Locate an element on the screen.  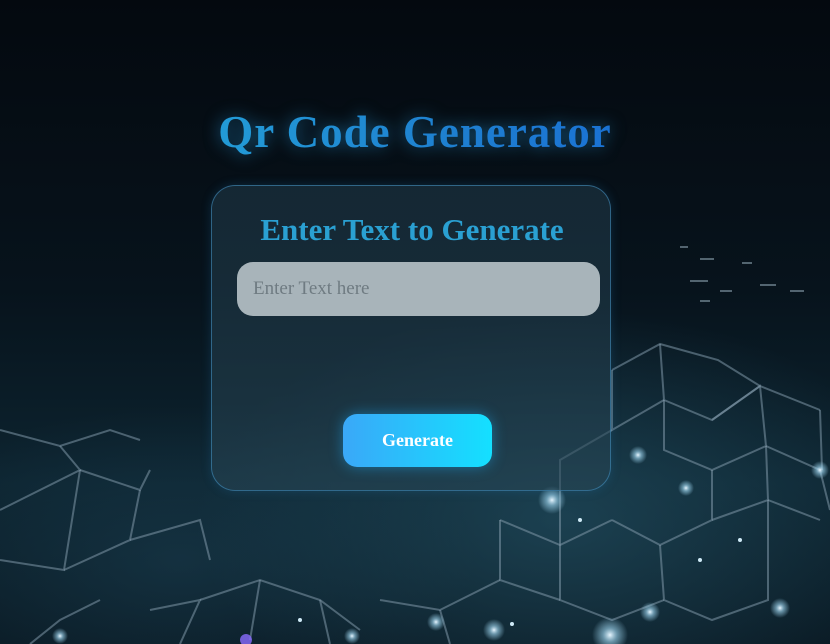
page-title: Qr Code Generator is located at coordinates (415, 132).